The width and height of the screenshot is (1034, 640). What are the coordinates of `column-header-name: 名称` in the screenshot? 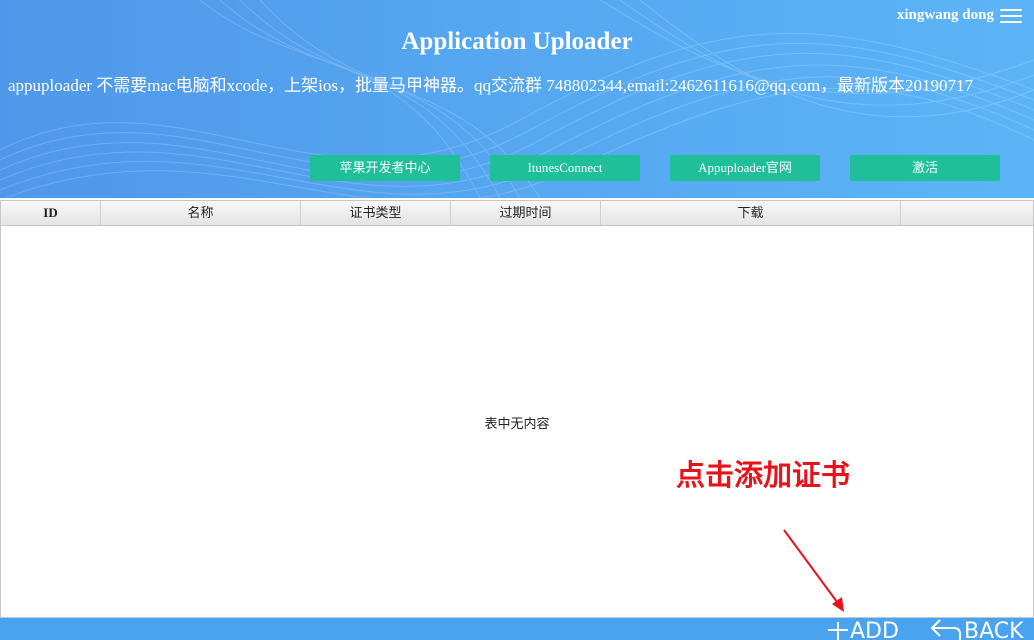 It's located at (201, 213).